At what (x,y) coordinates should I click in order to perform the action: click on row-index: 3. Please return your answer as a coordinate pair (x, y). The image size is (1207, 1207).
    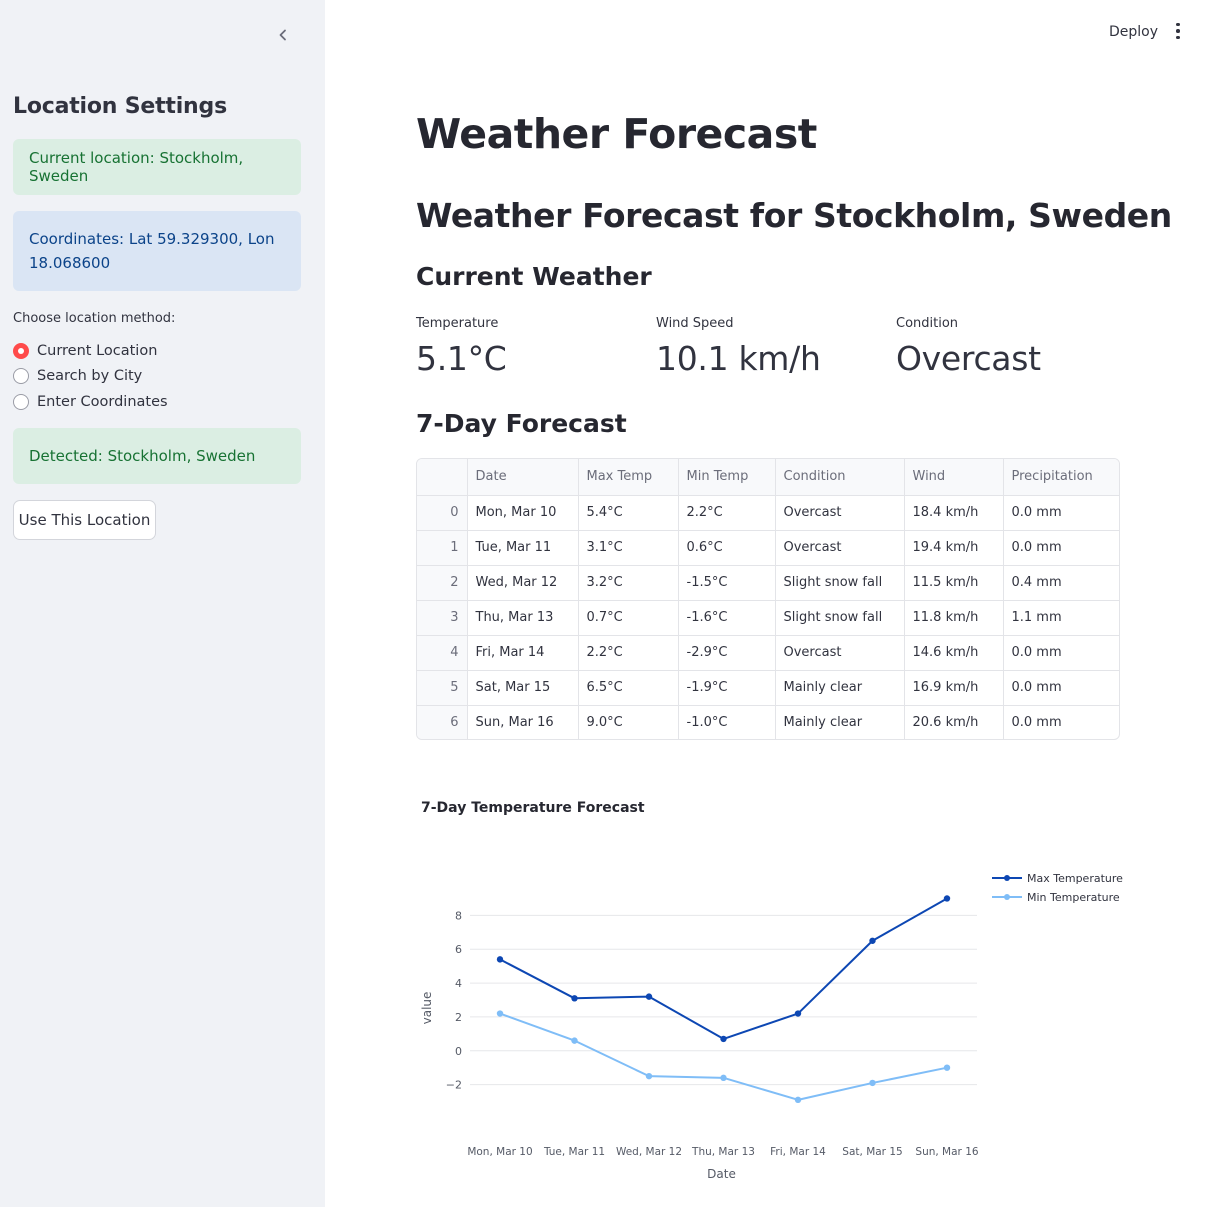
    Looking at the image, I should click on (442, 618).